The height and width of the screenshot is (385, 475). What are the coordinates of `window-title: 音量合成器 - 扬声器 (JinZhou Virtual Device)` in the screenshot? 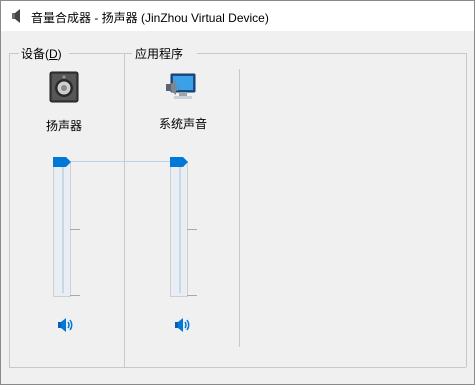 It's located at (150, 18).